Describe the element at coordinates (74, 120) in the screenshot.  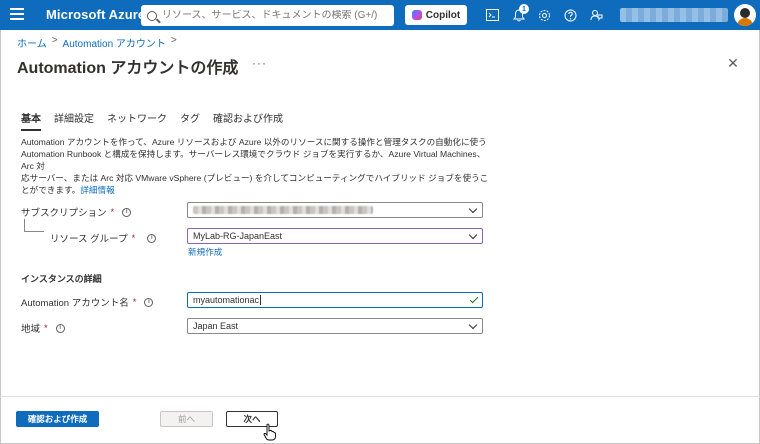
I see `tab-advanced: 詳細設定` at that location.